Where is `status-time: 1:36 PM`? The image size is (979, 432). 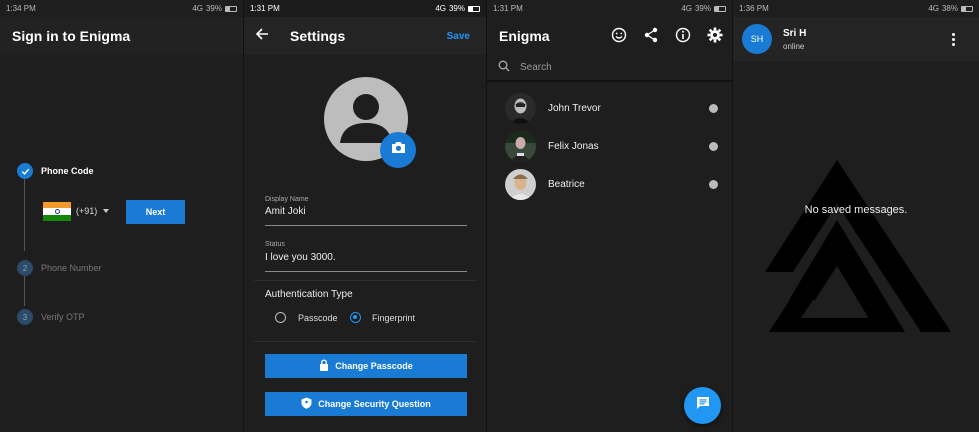 status-time: 1:36 PM is located at coordinates (754, 8).